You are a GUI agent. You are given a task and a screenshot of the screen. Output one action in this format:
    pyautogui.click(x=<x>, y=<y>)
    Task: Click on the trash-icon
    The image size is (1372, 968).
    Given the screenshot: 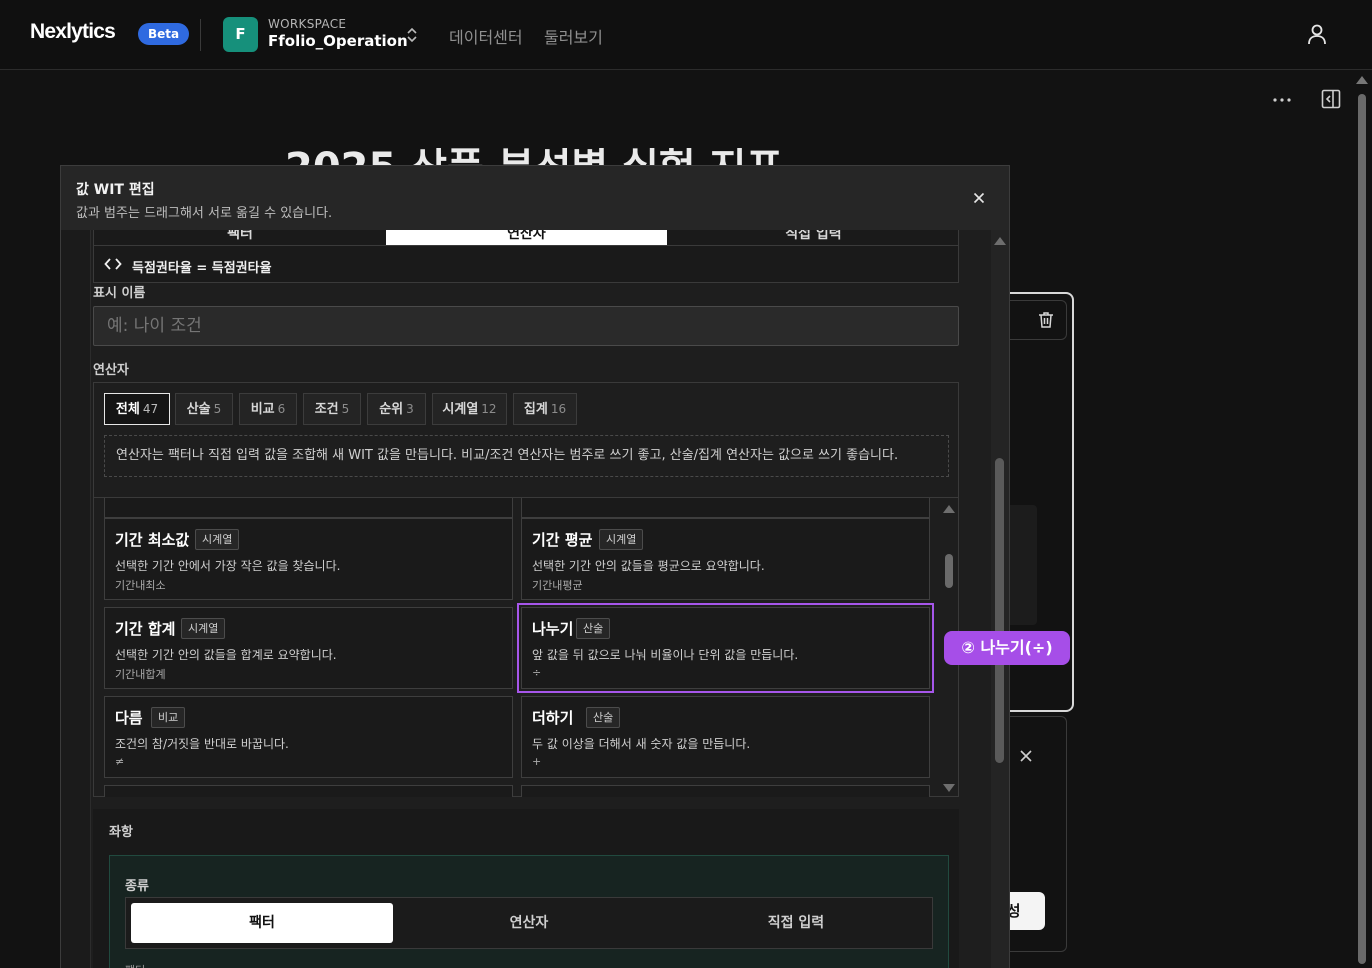 What is the action you would take?
    pyautogui.click(x=1046, y=320)
    